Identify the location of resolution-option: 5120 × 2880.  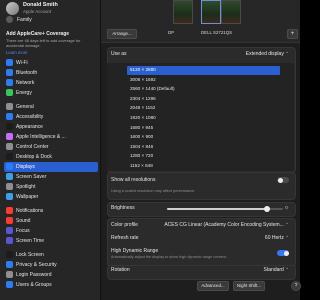
(203, 70).